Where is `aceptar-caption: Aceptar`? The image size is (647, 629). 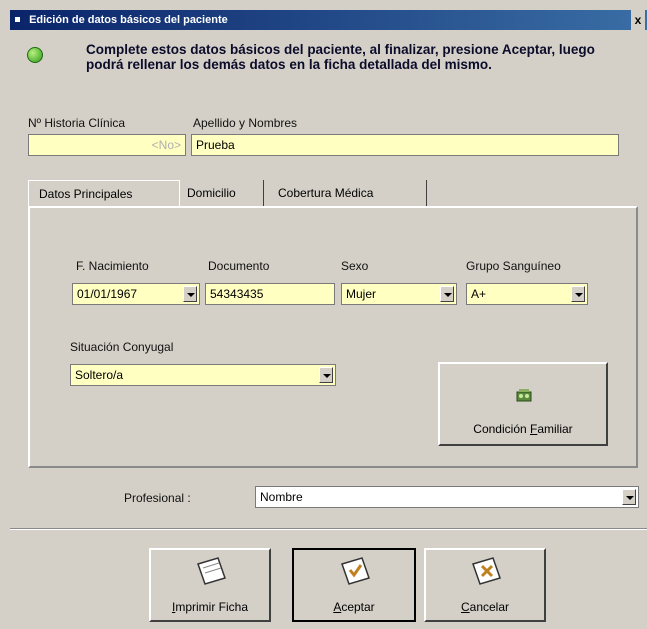 aceptar-caption: Aceptar is located at coordinates (354, 607).